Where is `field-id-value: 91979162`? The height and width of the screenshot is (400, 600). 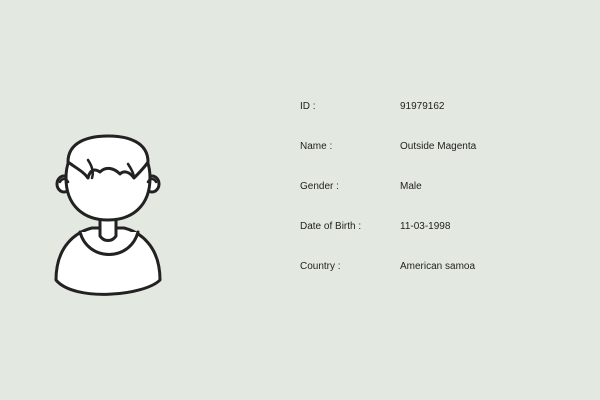 field-id-value: 91979162 is located at coordinates (422, 106).